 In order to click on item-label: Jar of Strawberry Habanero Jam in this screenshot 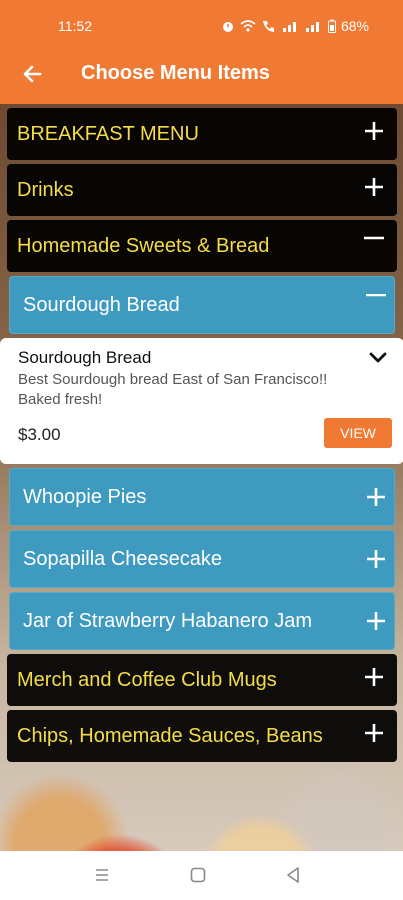, I will do `click(168, 621)`.